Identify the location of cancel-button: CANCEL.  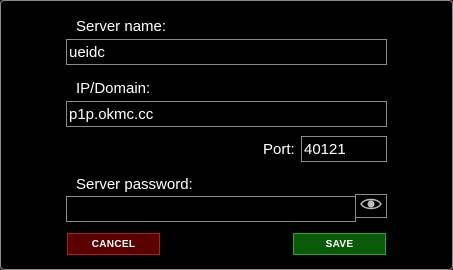
(113, 244).